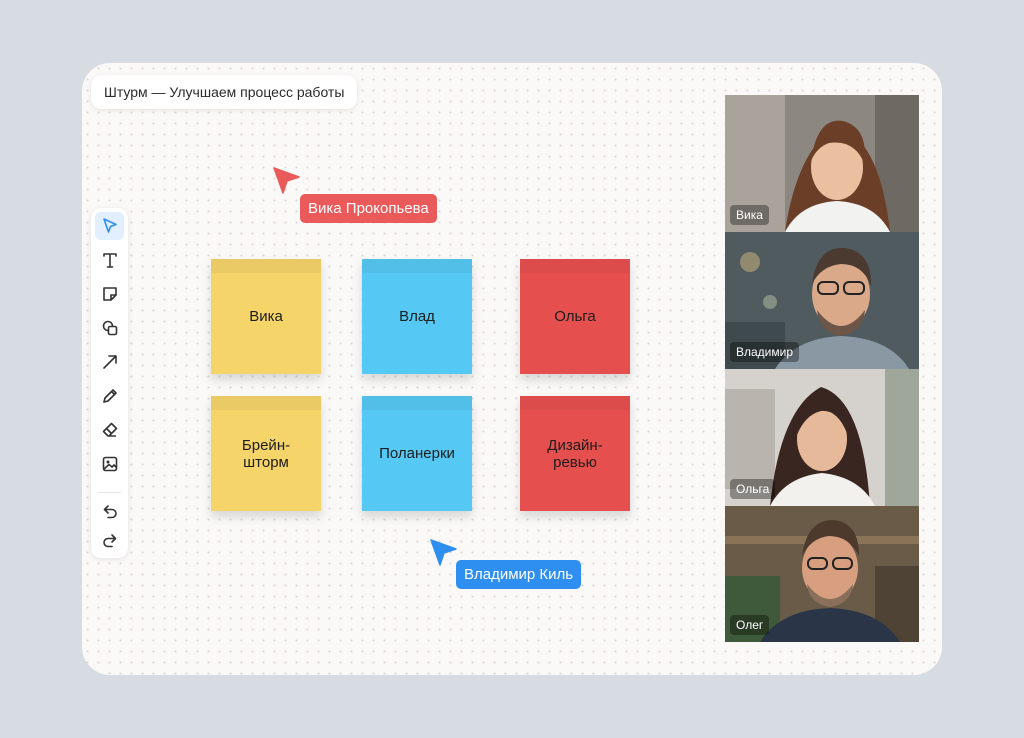  I want to click on video-tile: Олег, so click(822, 574).